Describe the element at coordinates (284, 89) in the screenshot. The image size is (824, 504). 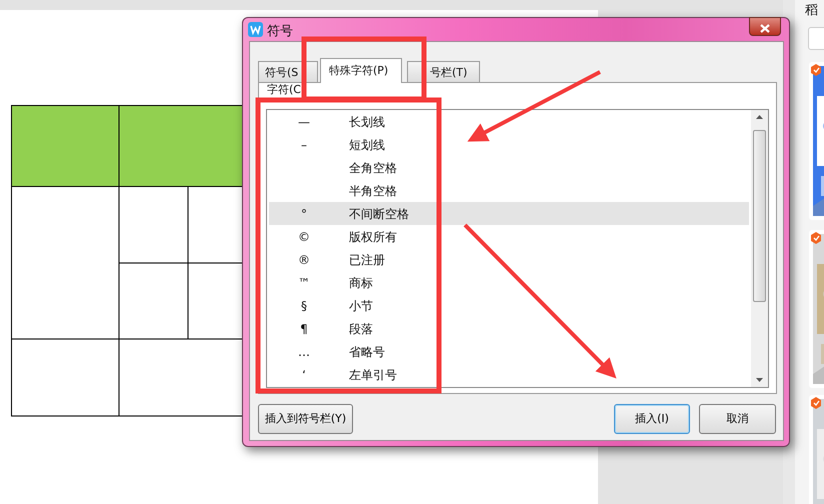
I see `list-label: 字符(C` at that location.